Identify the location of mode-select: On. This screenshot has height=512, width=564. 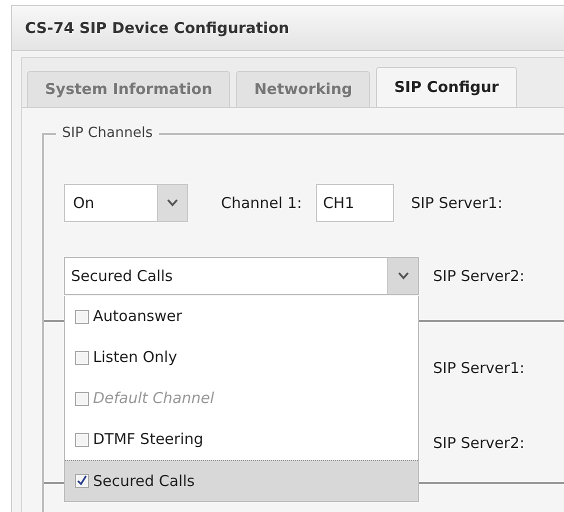
(126, 203).